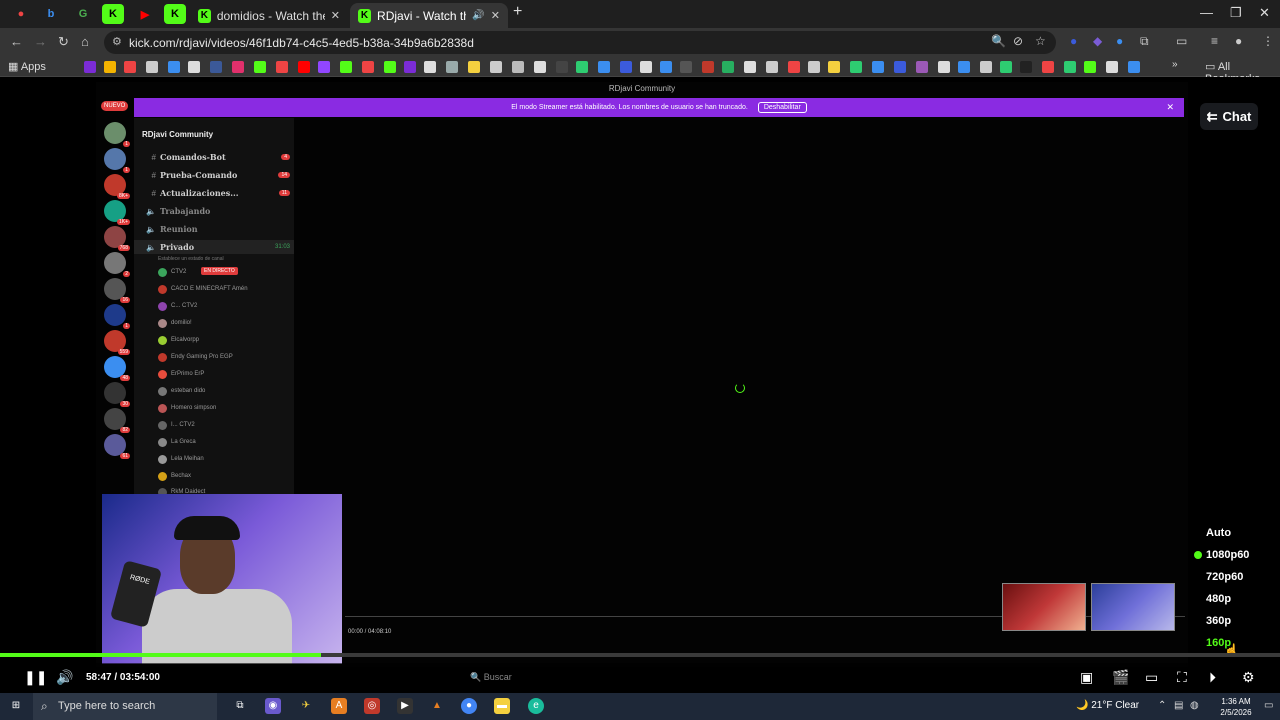 This screenshot has width=1280, height=720. What do you see at coordinates (273, 706) in the screenshot?
I see `taskbar-app: ◉` at bounding box center [273, 706].